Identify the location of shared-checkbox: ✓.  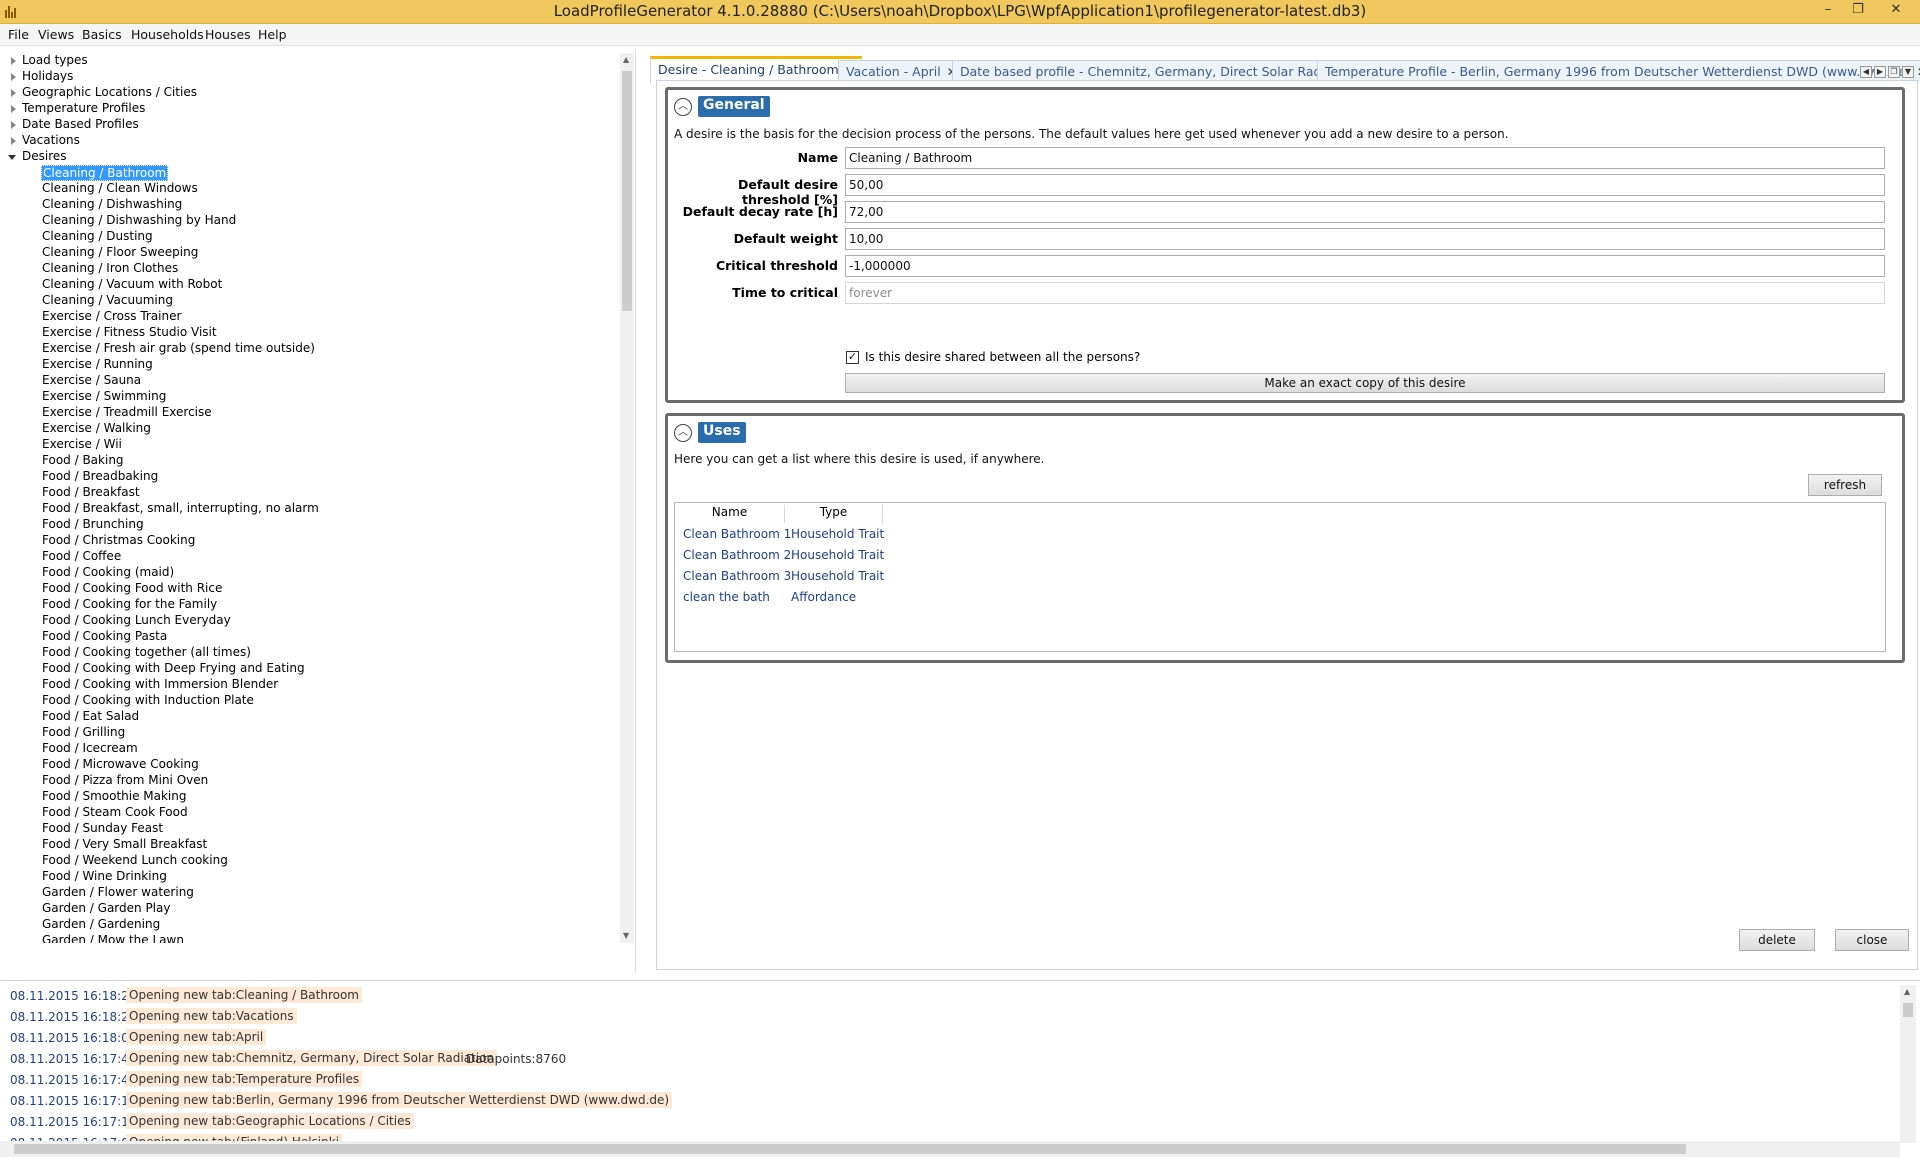
(852, 357).